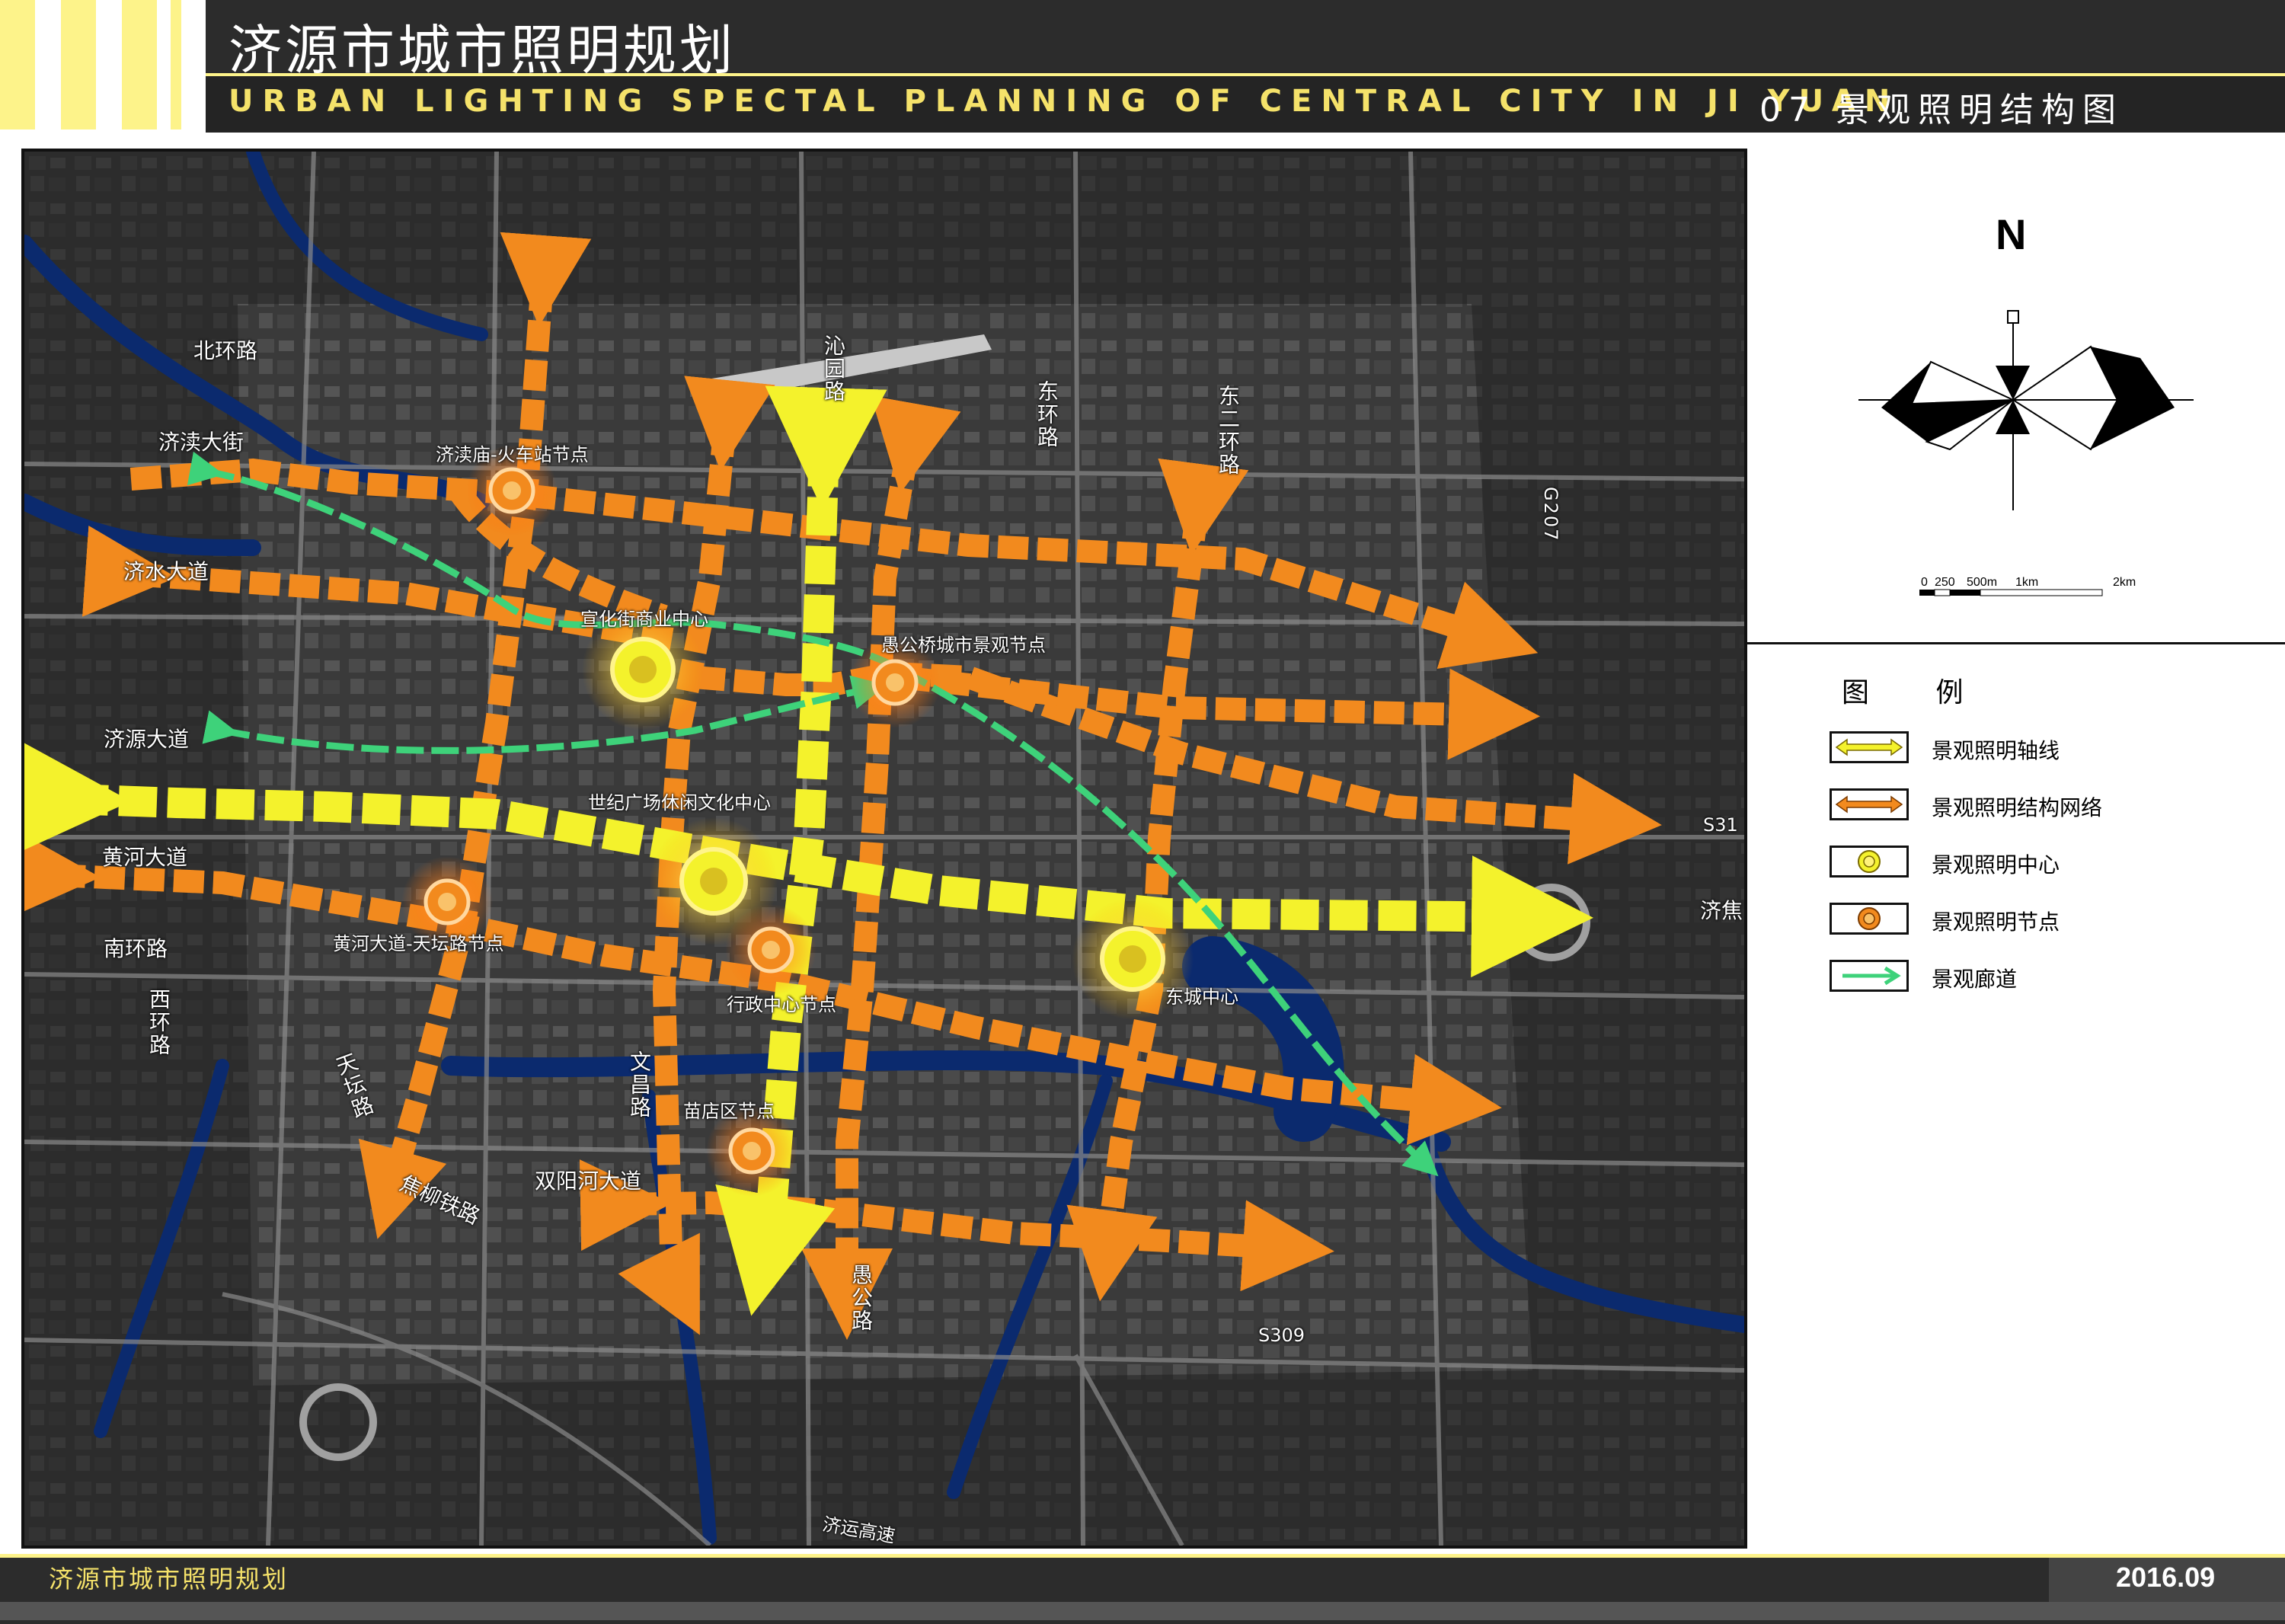  Describe the element at coordinates (679, 803) in the screenshot. I see `node-label: 世纪广场休闲文化中心` at that location.